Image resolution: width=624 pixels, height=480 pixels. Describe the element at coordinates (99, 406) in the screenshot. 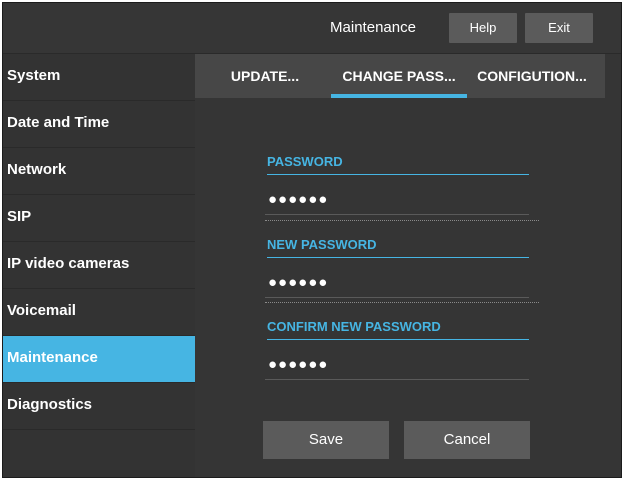

I see `sidebar-item-diagnostics: Diagnostics` at that location.